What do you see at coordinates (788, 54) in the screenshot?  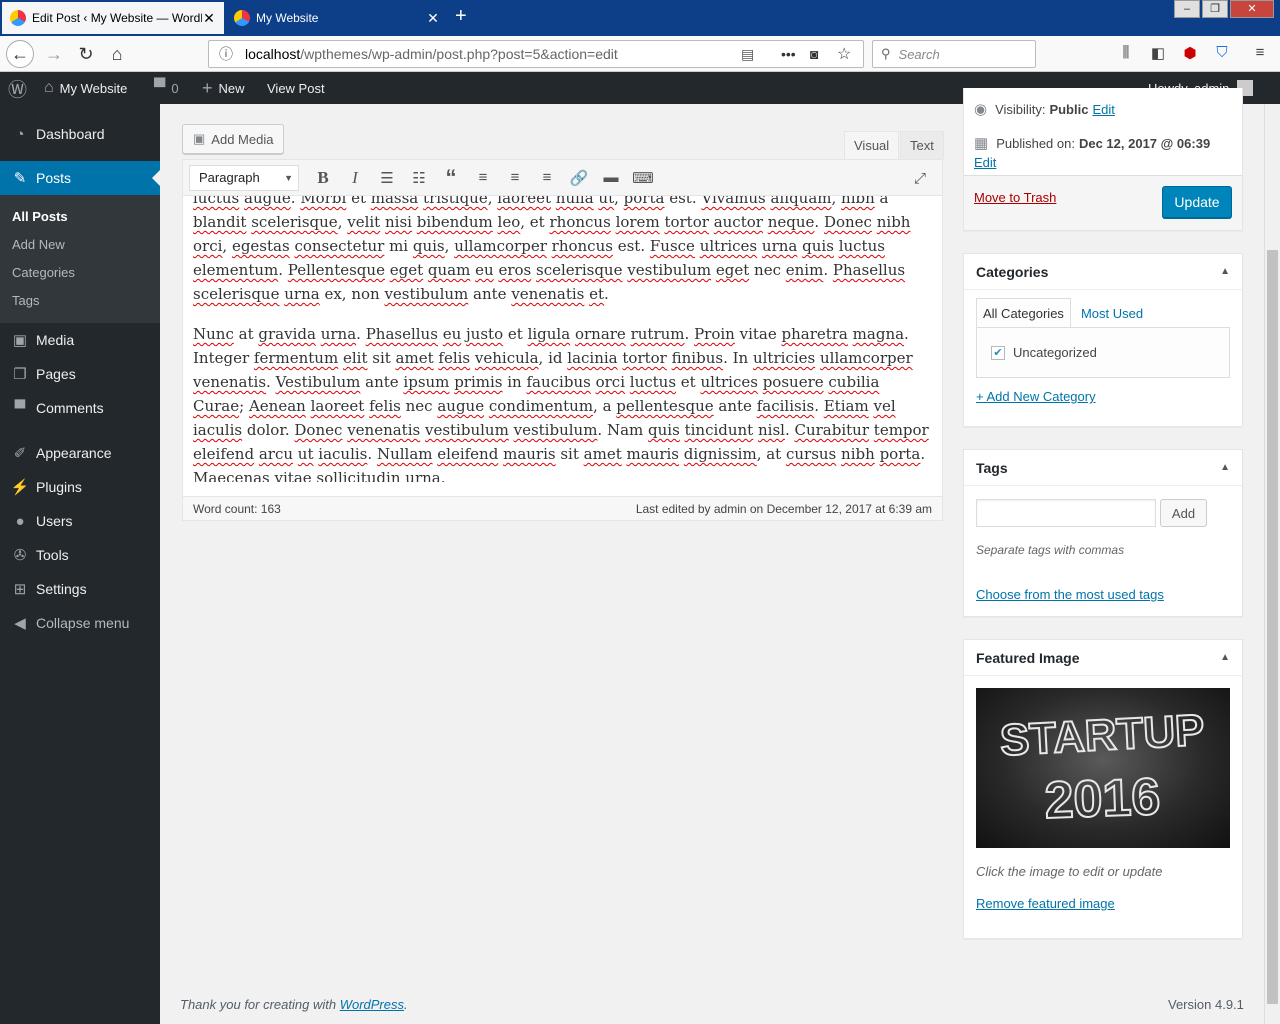 I see `page-actions-icon: •••` at bounding box center [788, 54].